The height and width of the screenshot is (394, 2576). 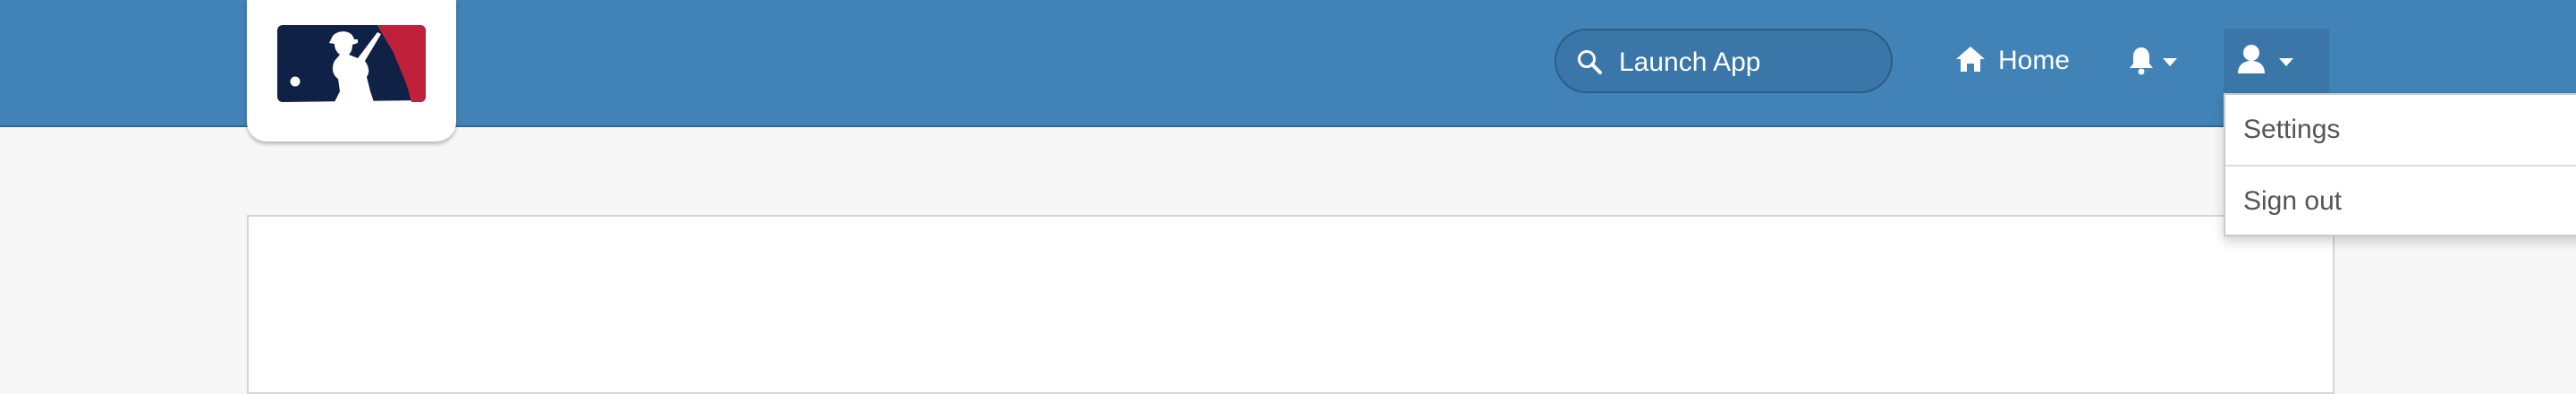 What do you see at coordinates (2251, 61) in the screenshot?
I see `user-icon` at bounding box center [2251, 61].